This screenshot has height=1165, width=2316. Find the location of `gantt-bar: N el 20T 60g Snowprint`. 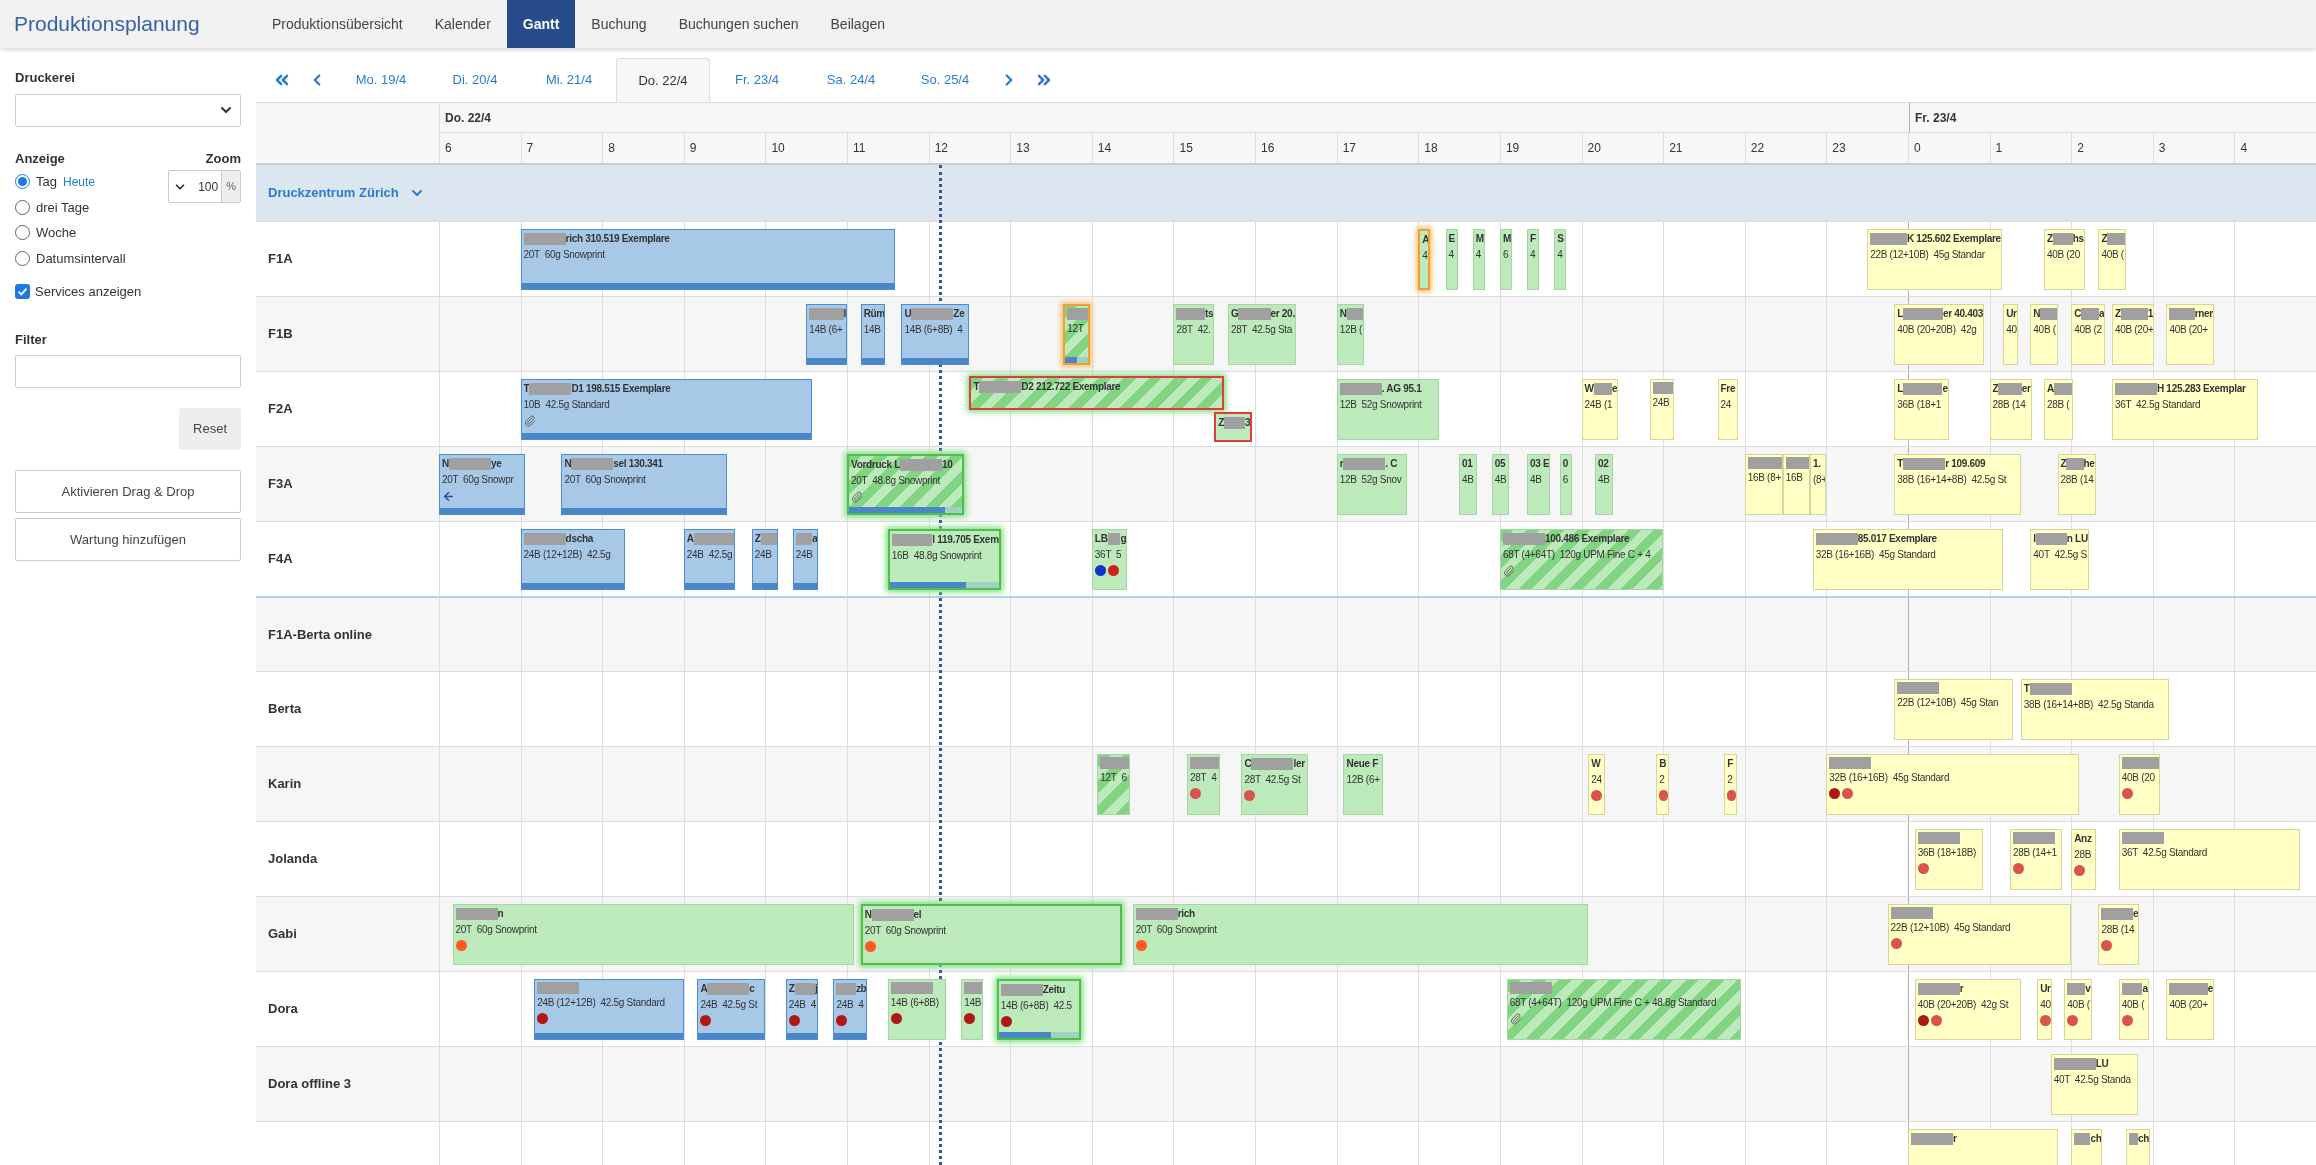

gantt-bar: N el 20T 60g Snowprint is located at coordinates (991, 934).